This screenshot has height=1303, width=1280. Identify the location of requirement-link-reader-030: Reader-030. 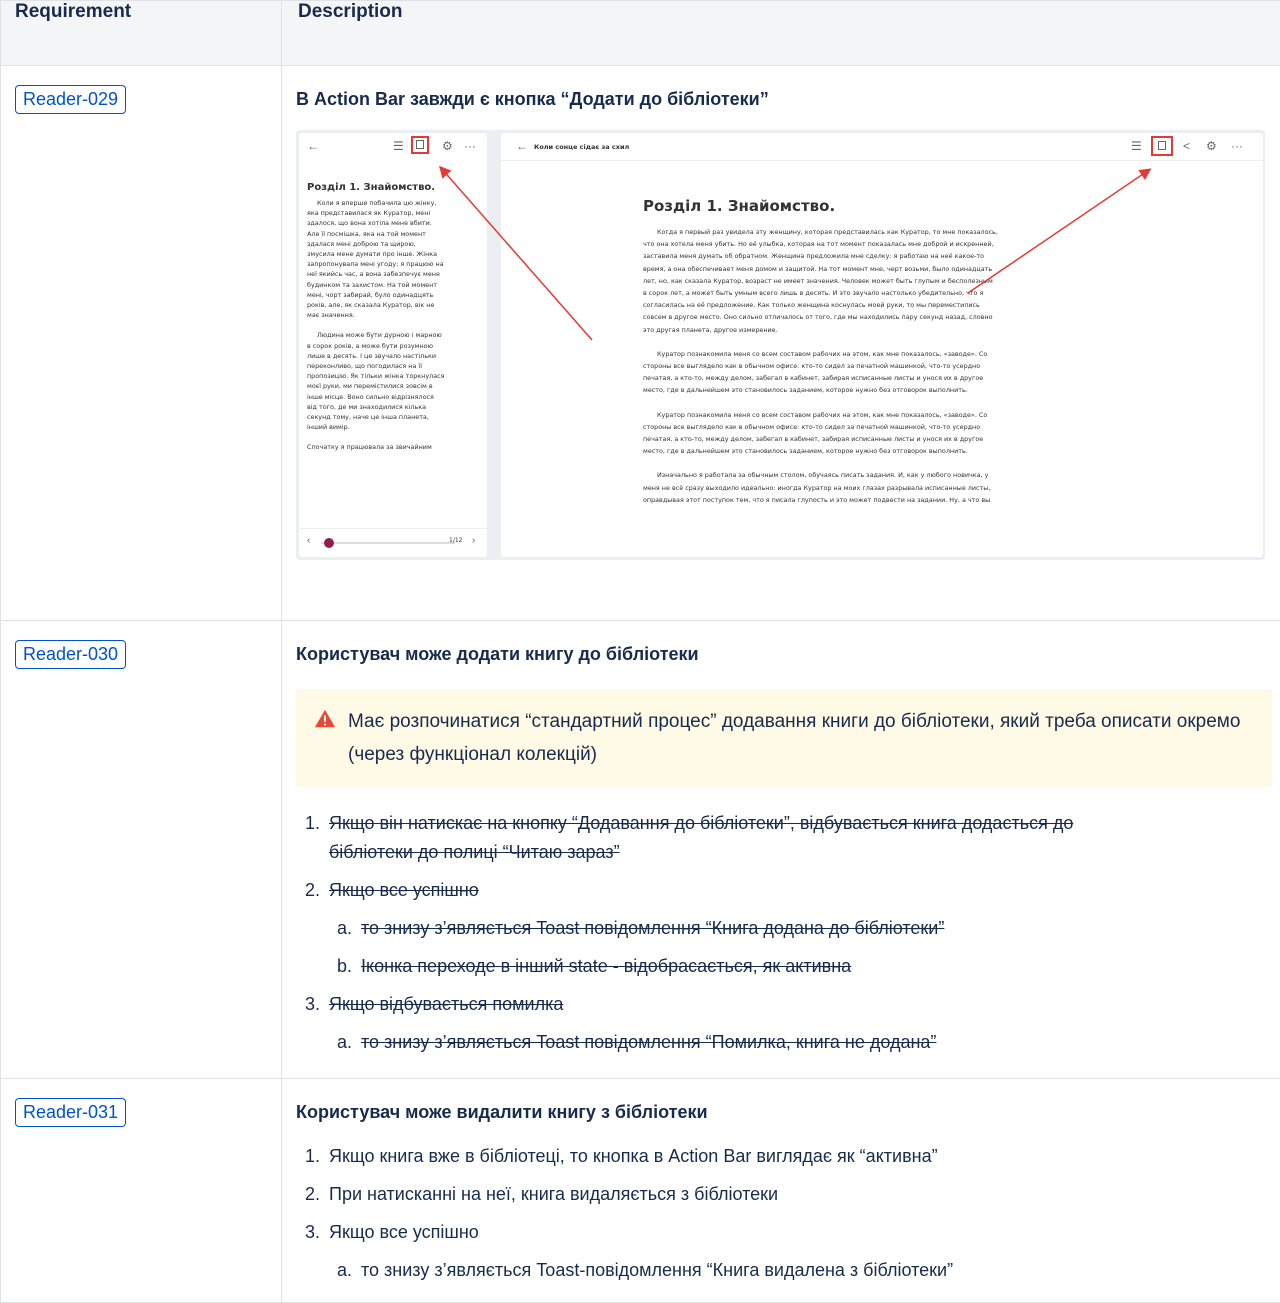
(70, 654).